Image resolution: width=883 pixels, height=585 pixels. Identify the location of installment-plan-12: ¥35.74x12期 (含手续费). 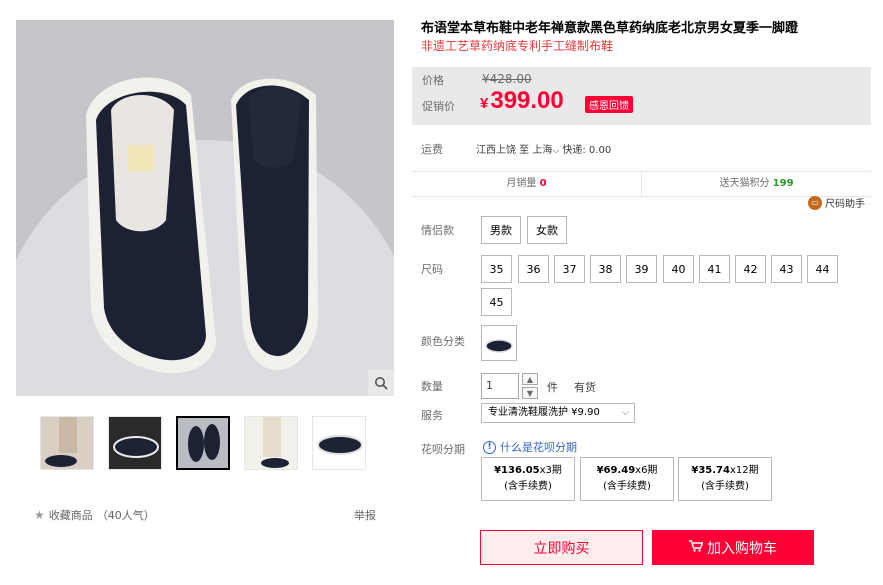
(725, 479).